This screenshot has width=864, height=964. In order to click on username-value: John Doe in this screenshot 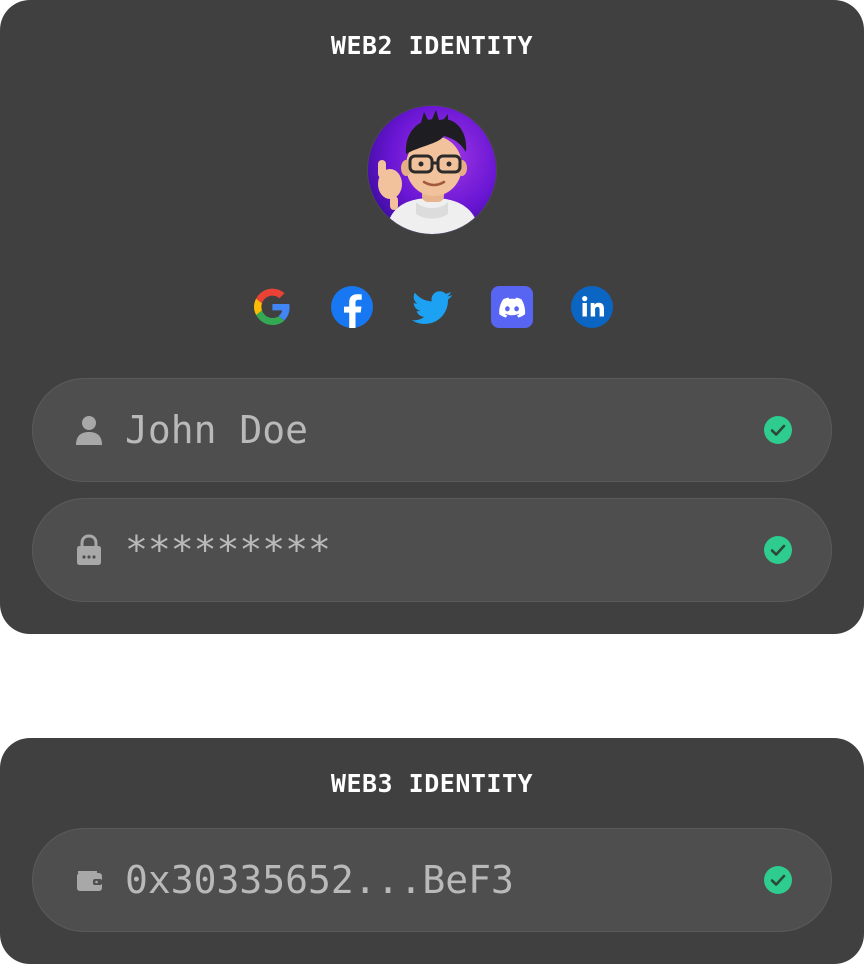, I will do `click(217, 430)`.